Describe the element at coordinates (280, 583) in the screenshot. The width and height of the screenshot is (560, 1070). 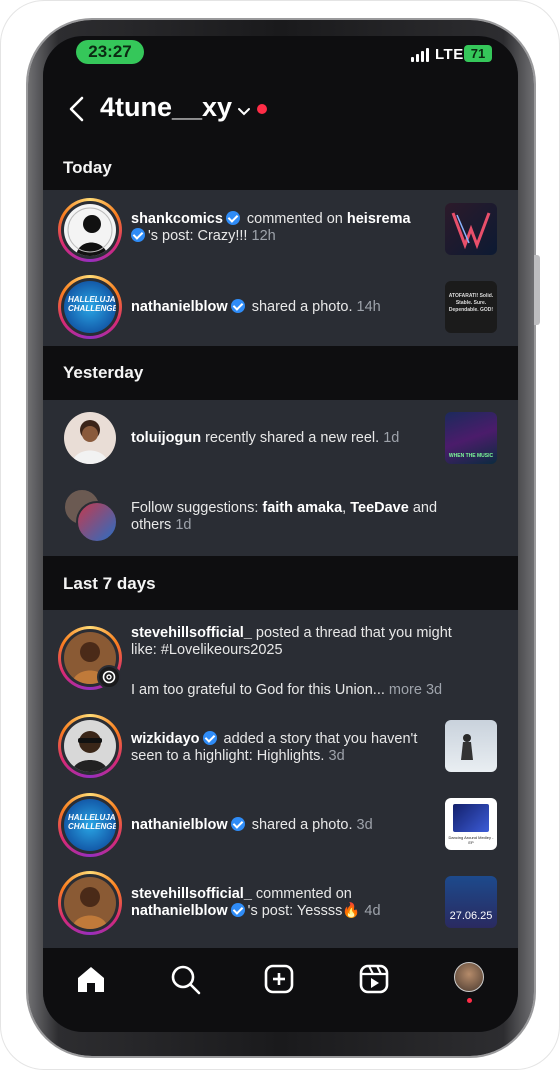
I see `section-last-7-days: Last 7 days` at that location.